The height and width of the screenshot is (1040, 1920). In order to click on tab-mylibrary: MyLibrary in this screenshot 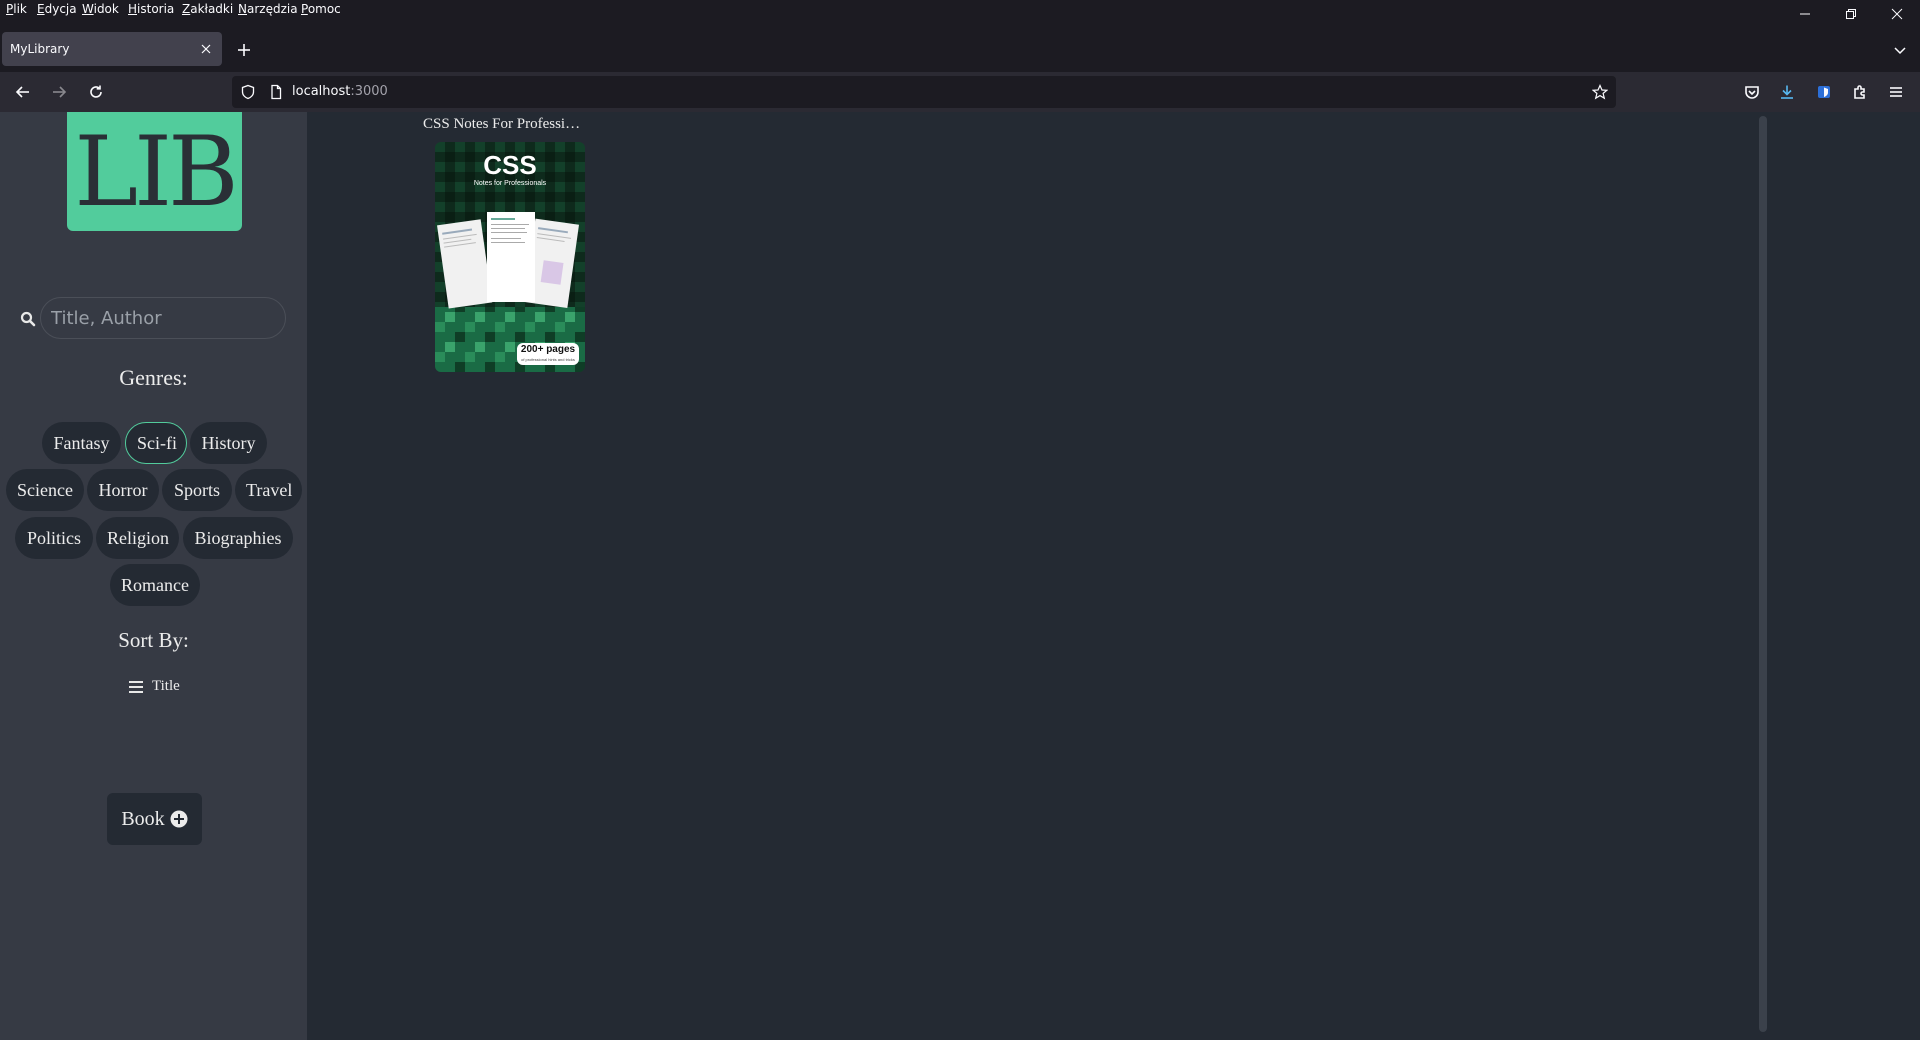, I will do `click(112, 49)`.